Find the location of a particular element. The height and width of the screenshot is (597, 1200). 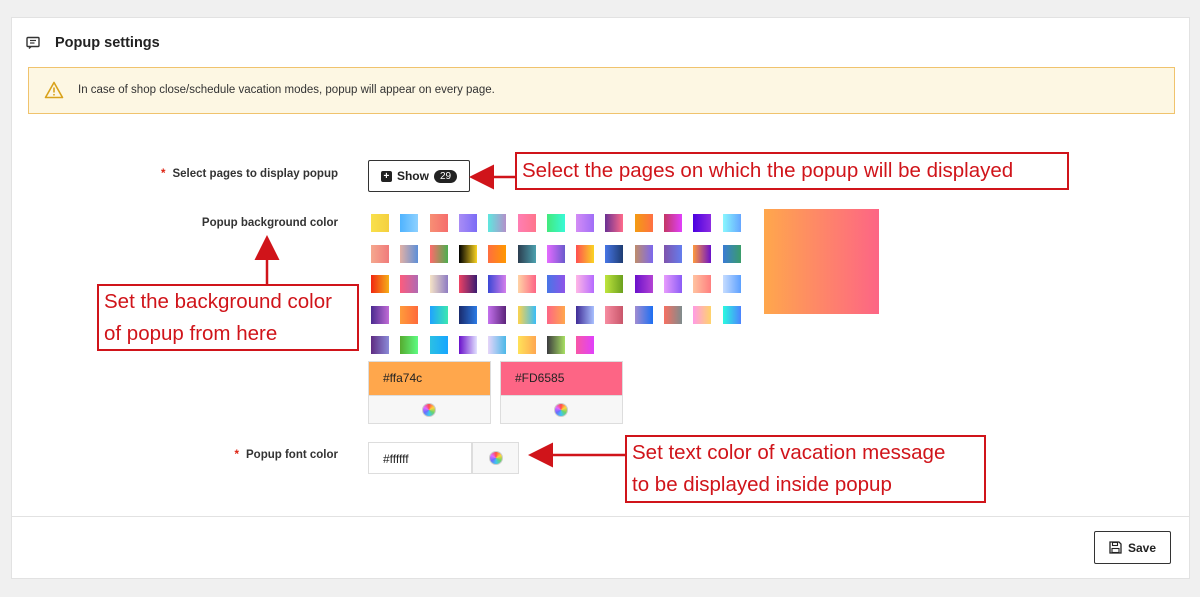

show-pages-button: + Show 29 is located at coordinates (419, 176).